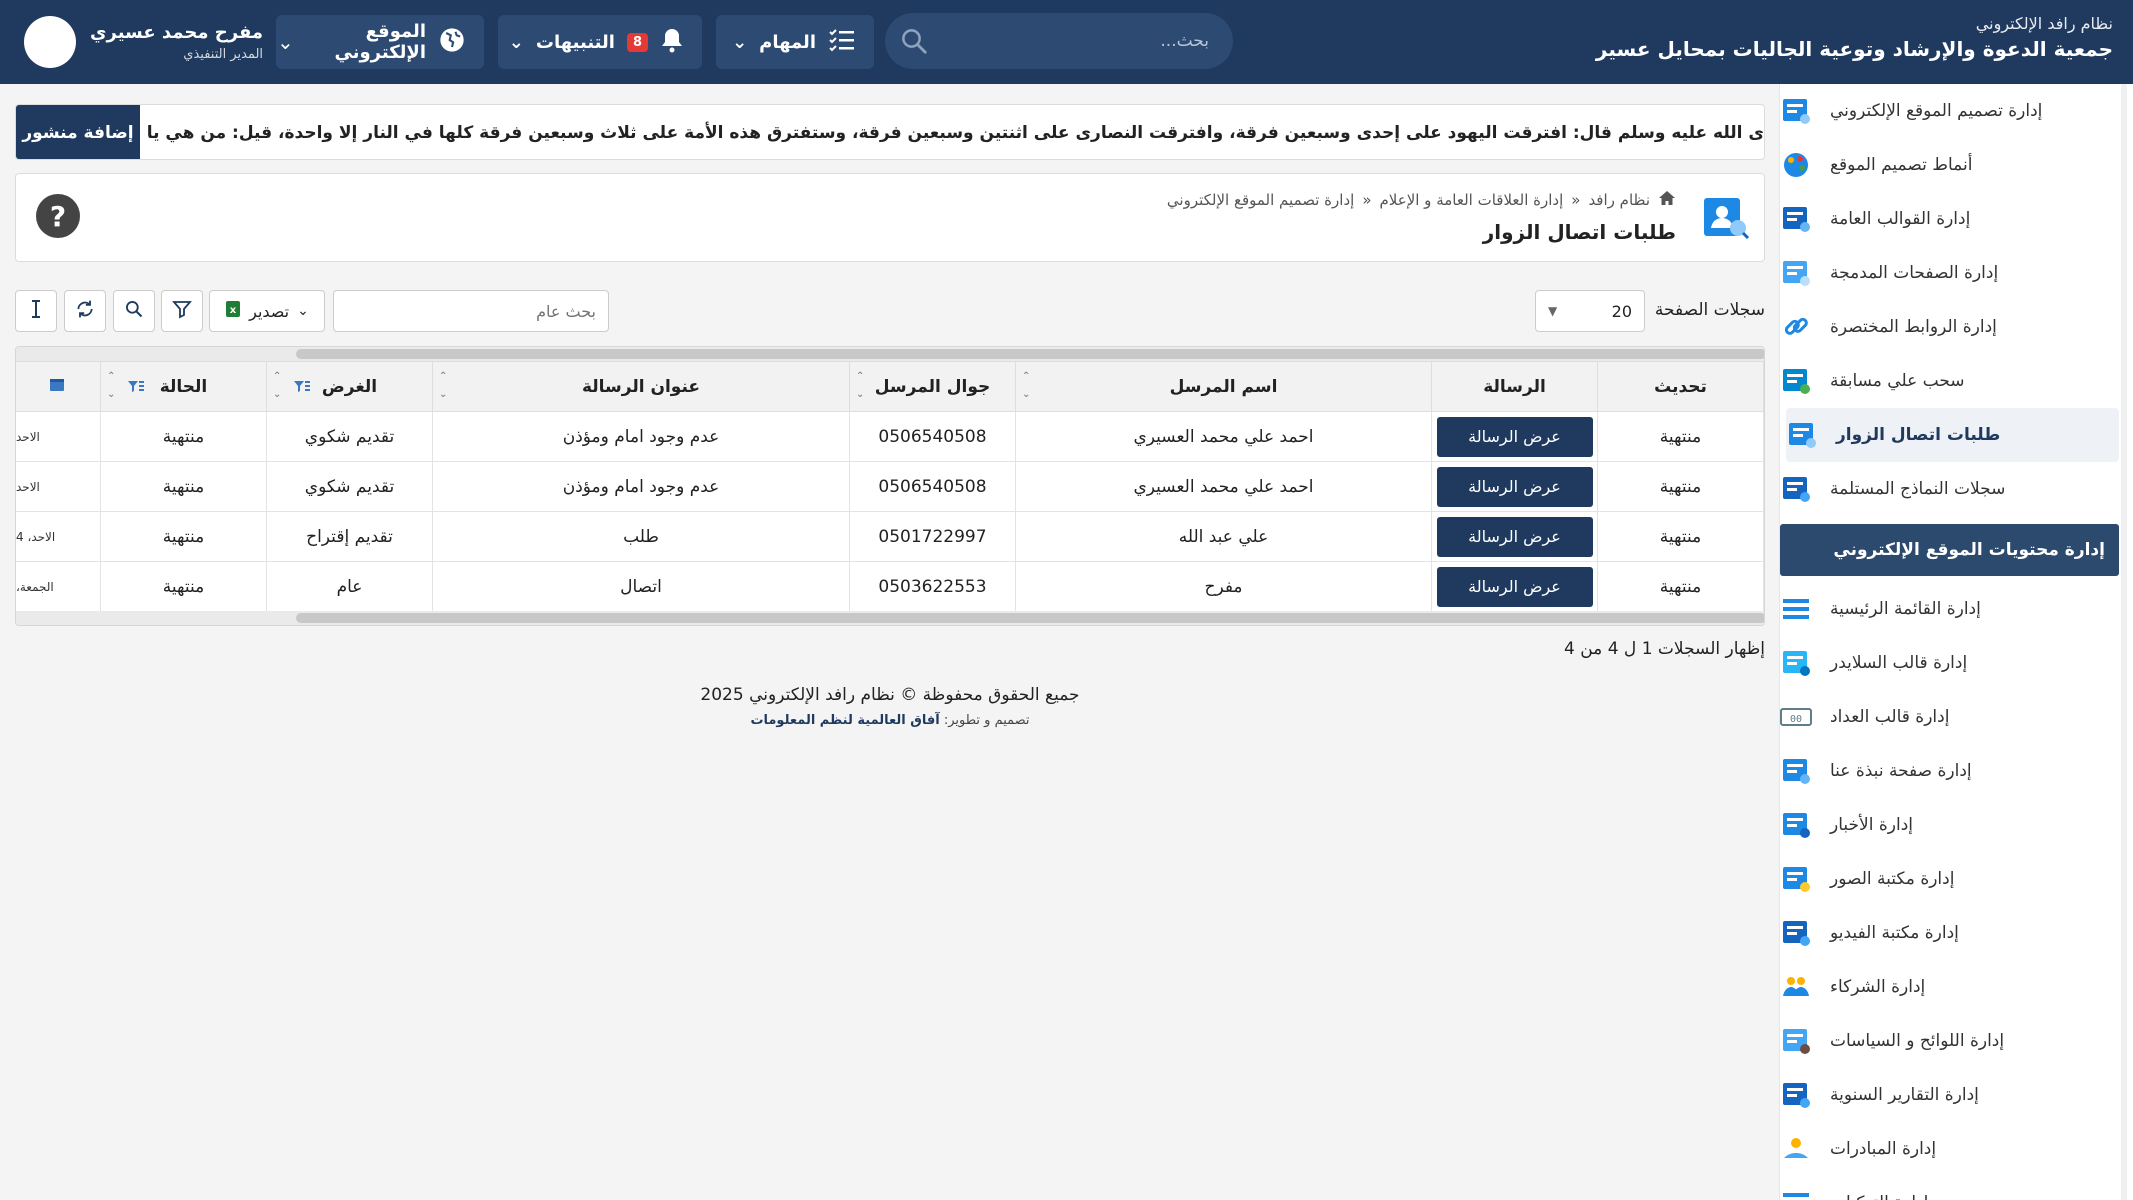  Describe the element at coordinates (1956, 381) in the screenshot. I see `sidebar-item: سحب علي مسابقة` at that location.